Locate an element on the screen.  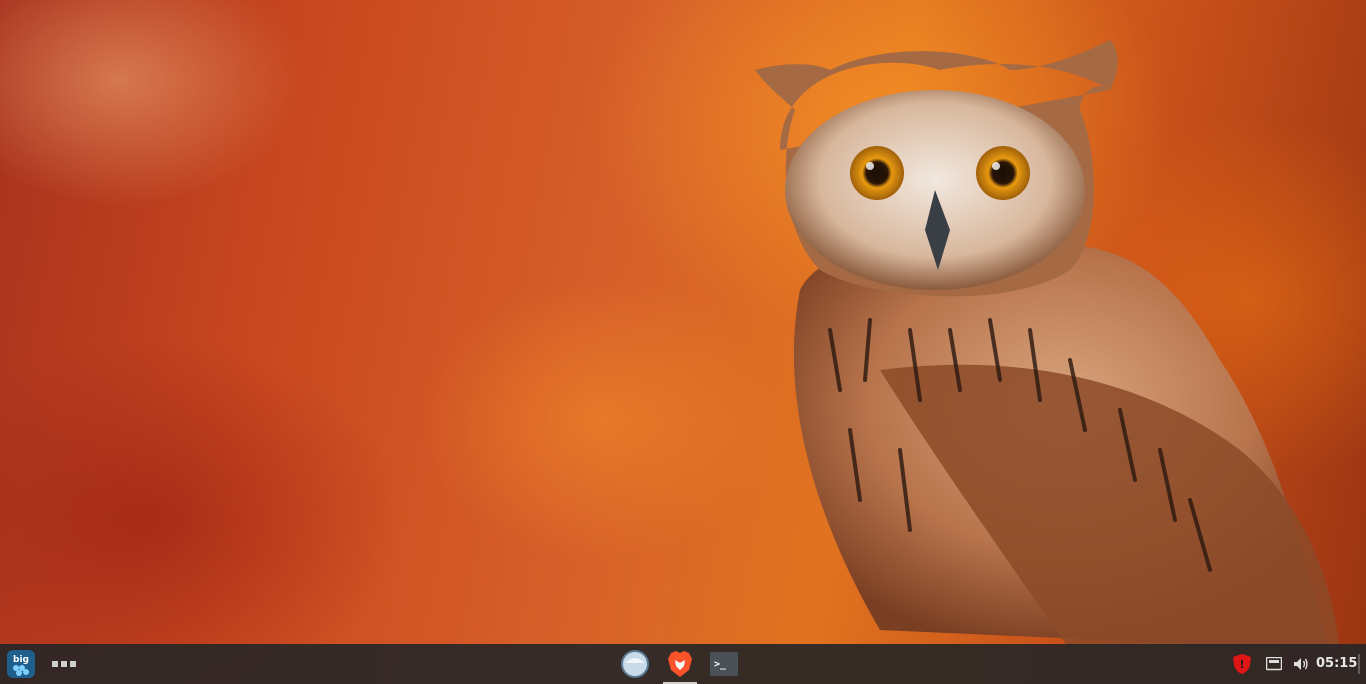
security-tray-button: ! is located at coordinates (1242, 664).